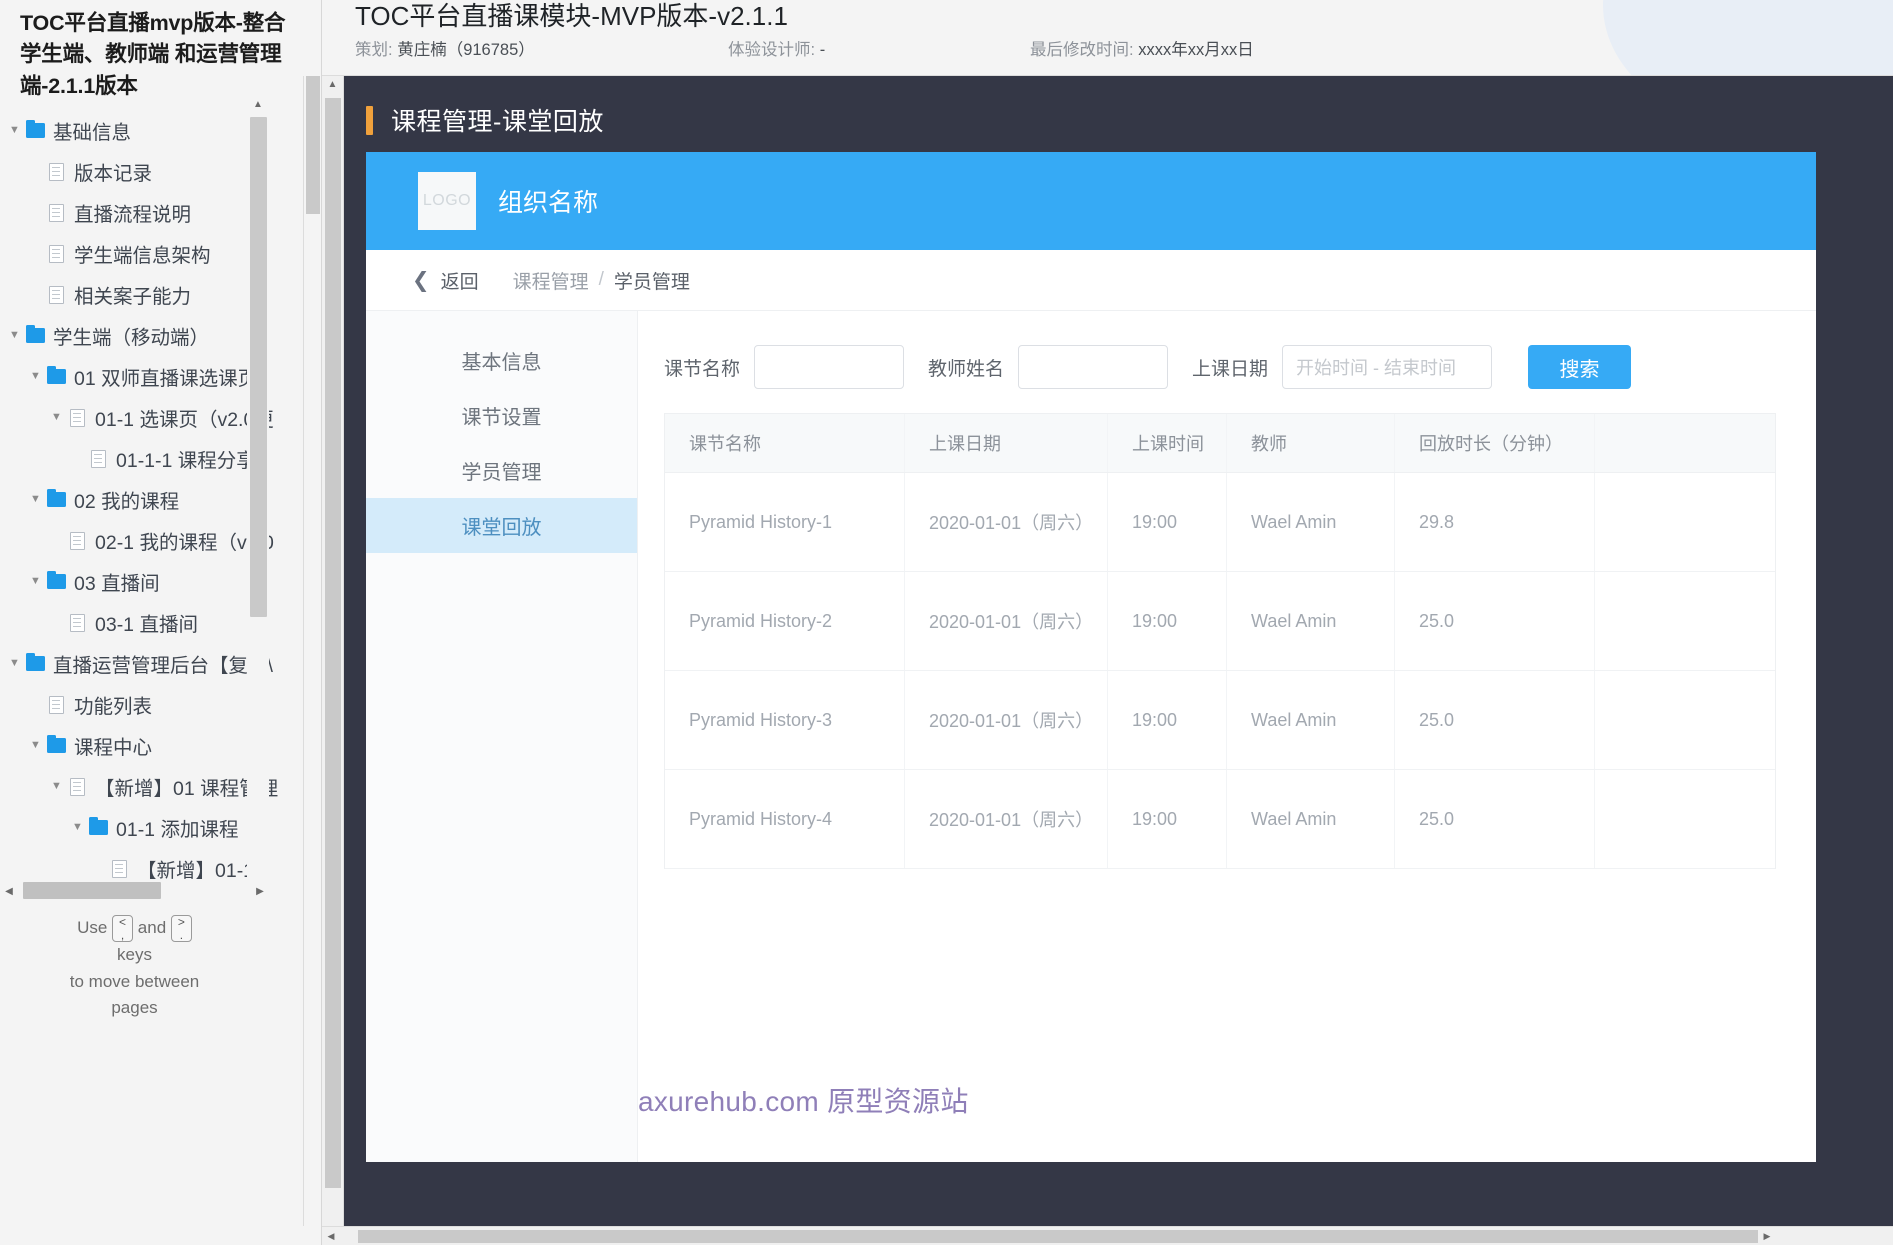 The image size is (1893, 1245). What do you see at coordinates (1767, 1236) in the screenshot?
I see `canvas-scroll-right-icon: ▶` at bounding box center [1767, 1236].